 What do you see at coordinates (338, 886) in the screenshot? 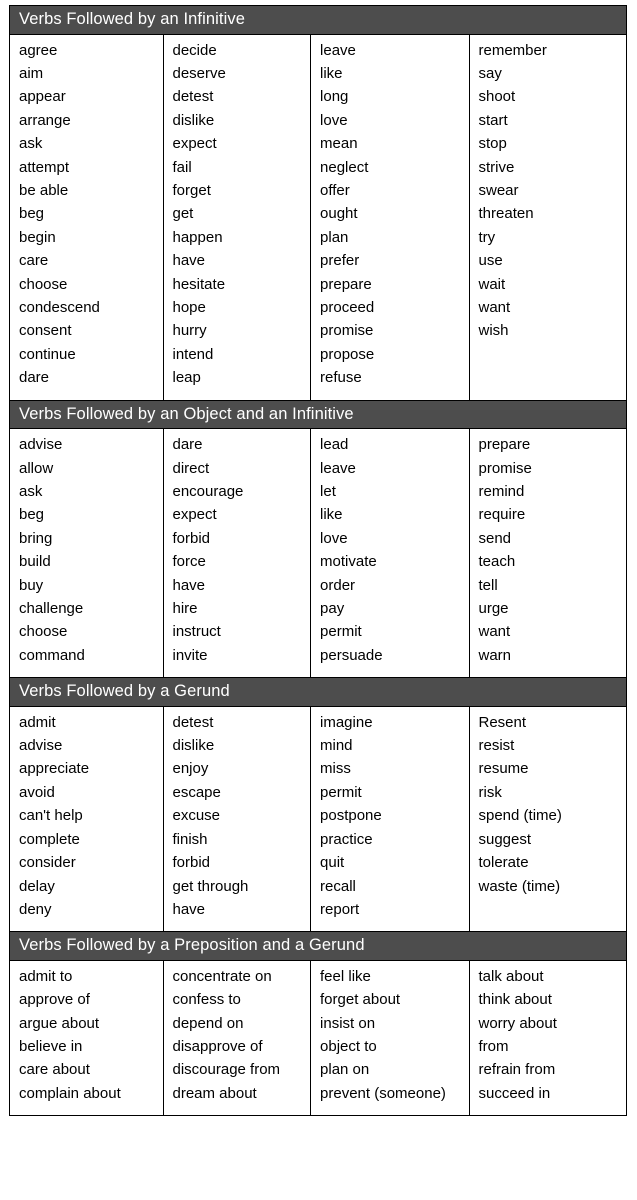
I see `verb-entry: recall` at bounding box center [338, 886].